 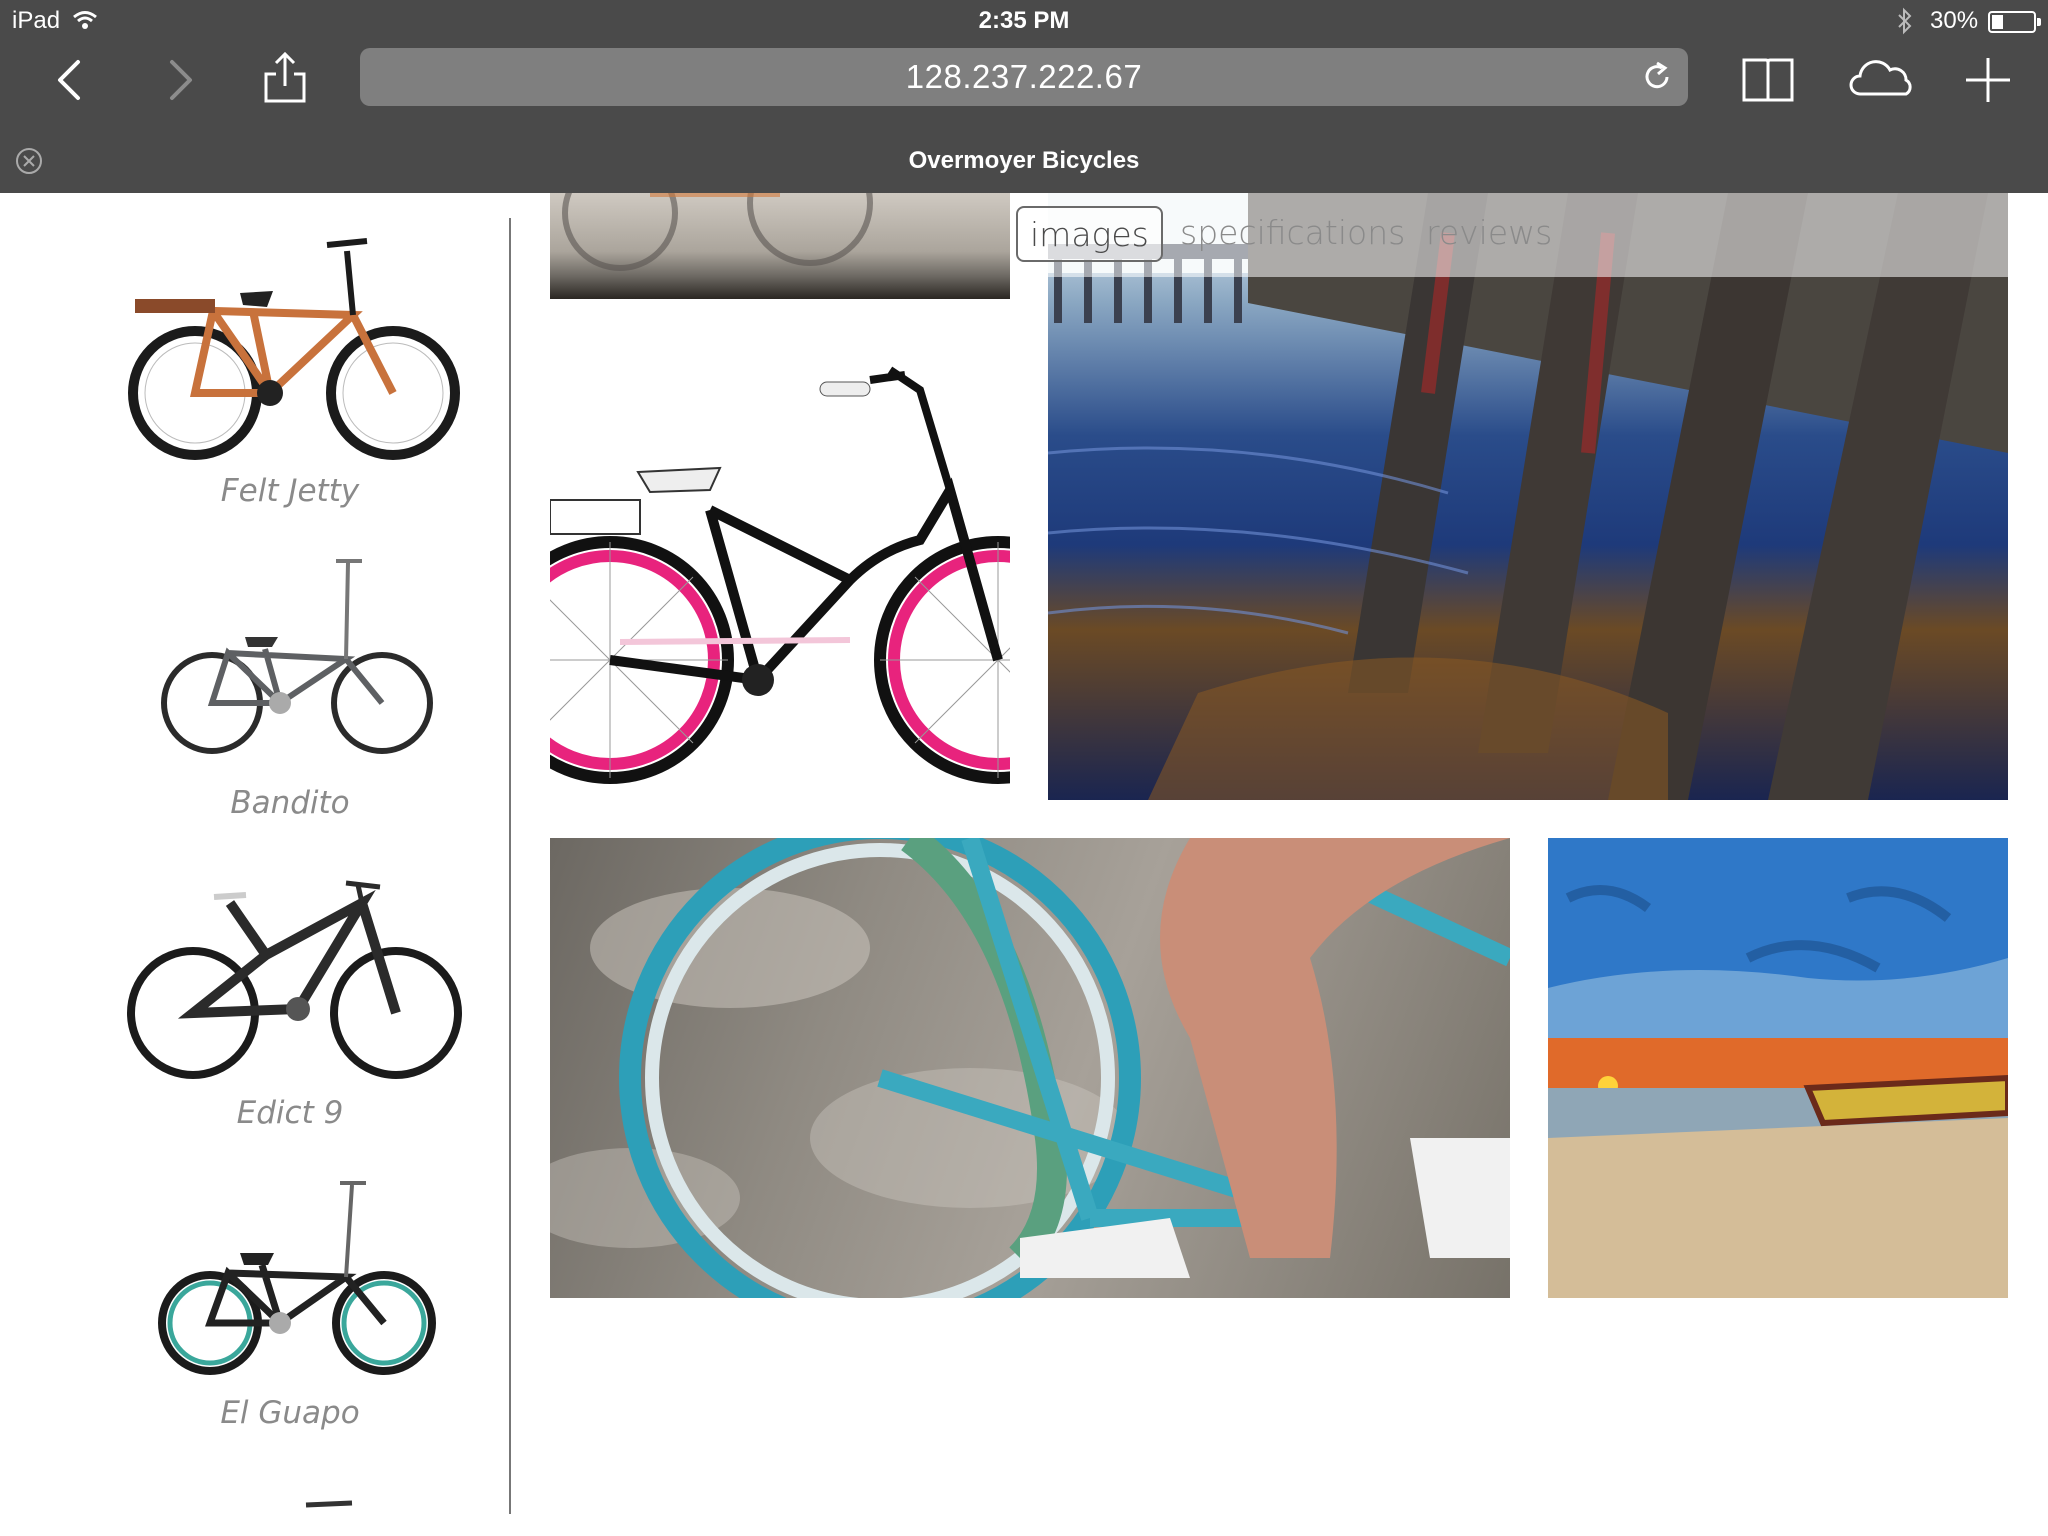 I want to click on reload-icon, so click(x=1657, y=77).